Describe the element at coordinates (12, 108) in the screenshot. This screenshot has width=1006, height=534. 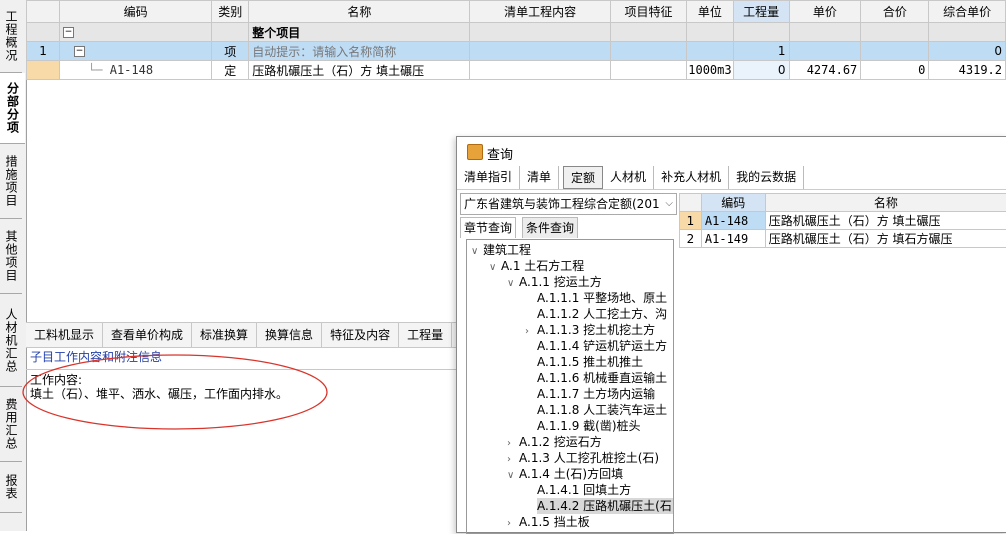
I see `side-tab-division-items: 分部分项` at that location.